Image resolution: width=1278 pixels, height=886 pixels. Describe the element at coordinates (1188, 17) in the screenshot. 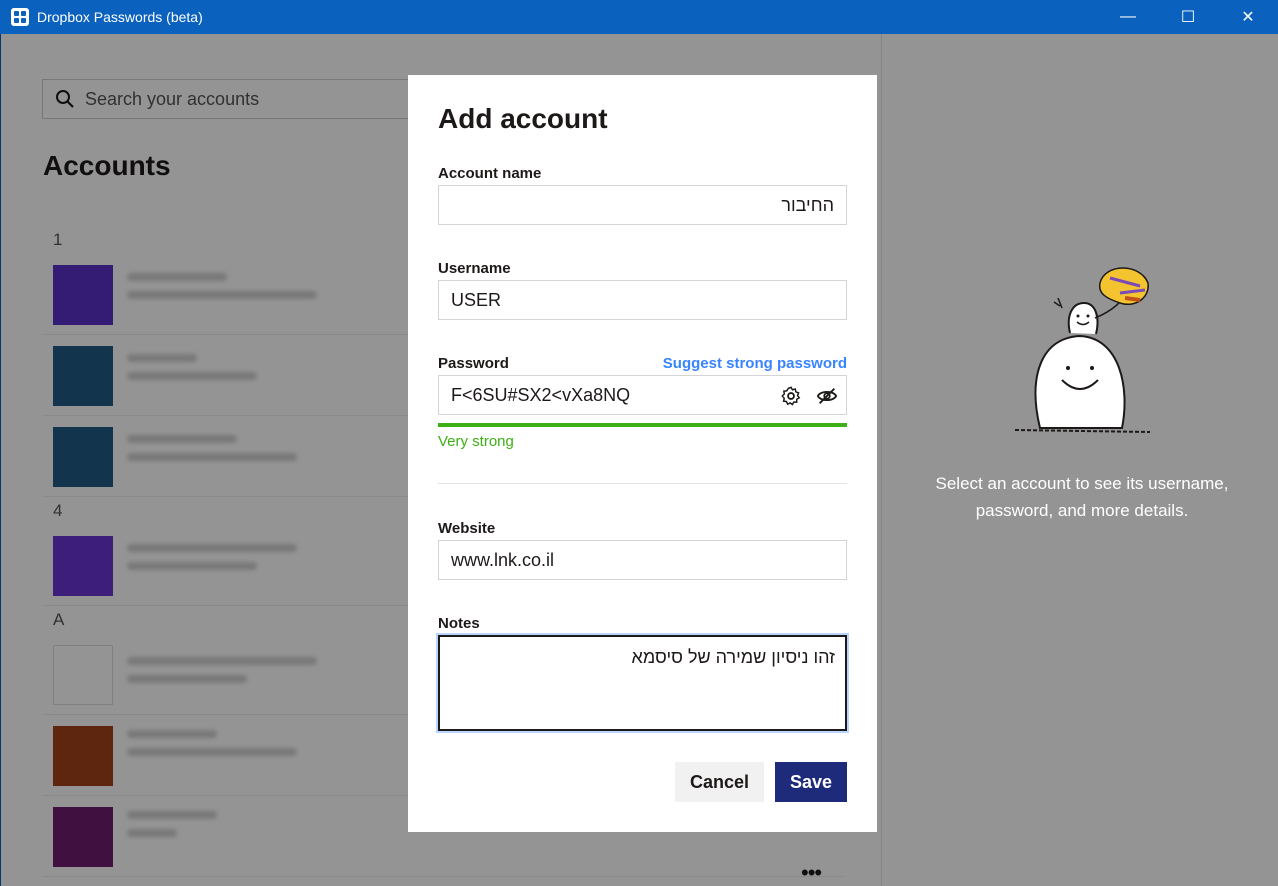

I see `maximize-button: ☐` at that location.